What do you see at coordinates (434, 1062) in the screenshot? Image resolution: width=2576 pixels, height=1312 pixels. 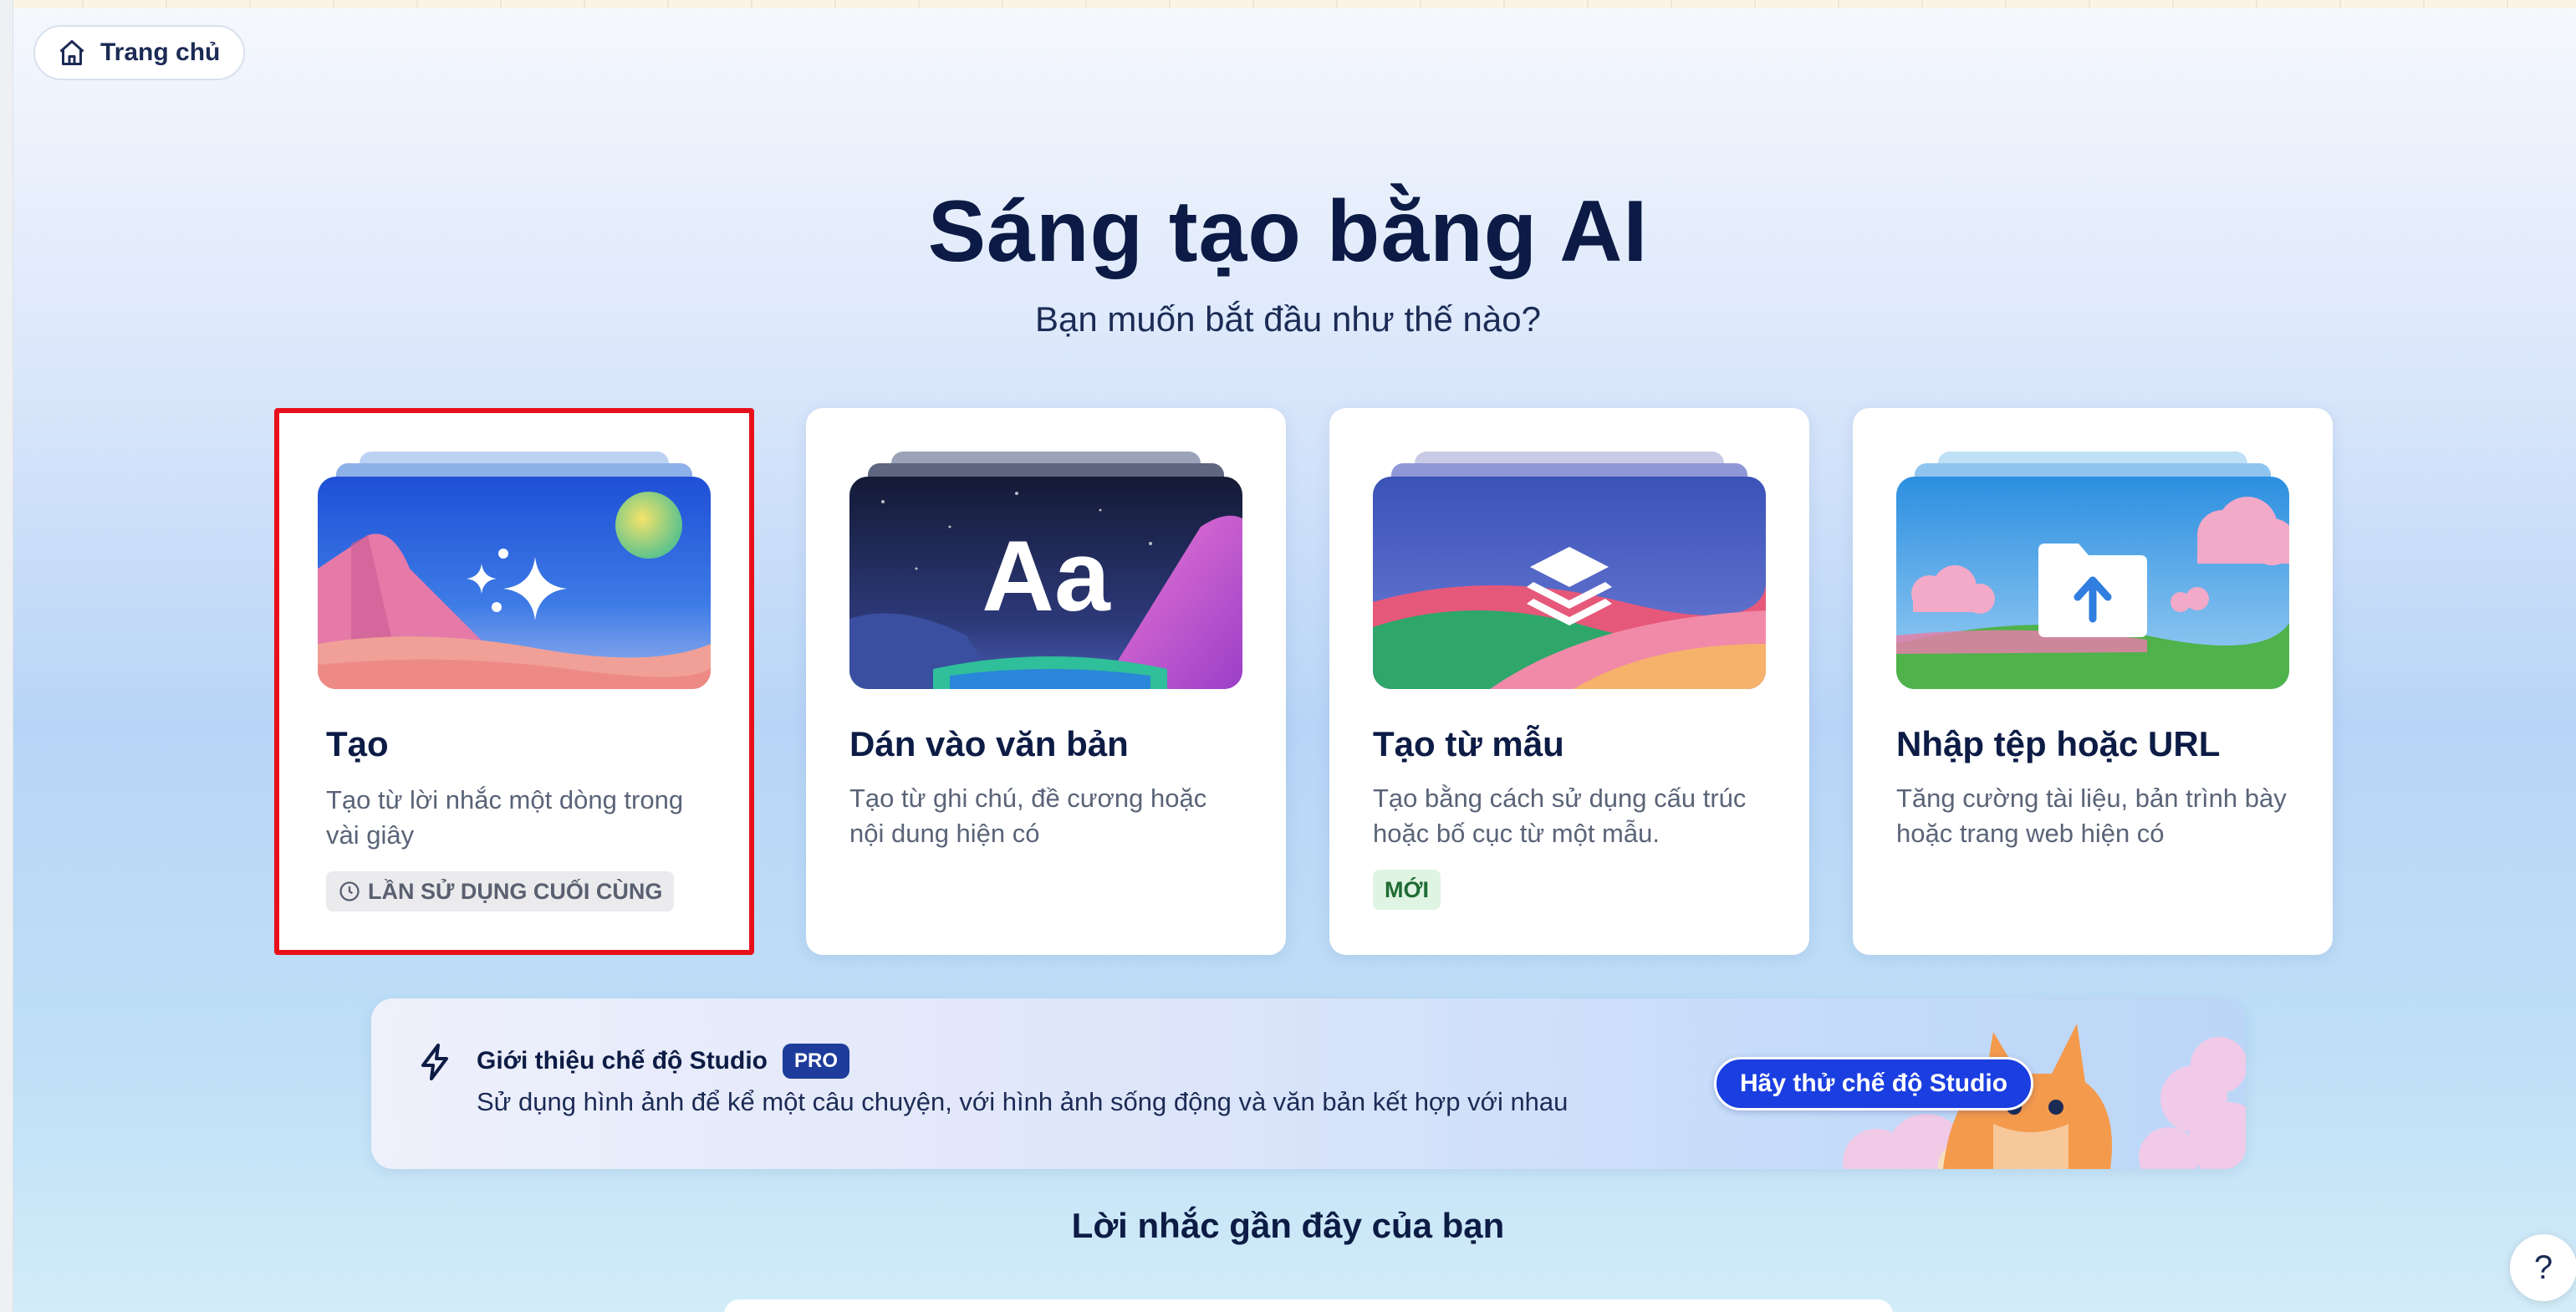 I see `bolt-icon` at bounding box center [434, 1062].